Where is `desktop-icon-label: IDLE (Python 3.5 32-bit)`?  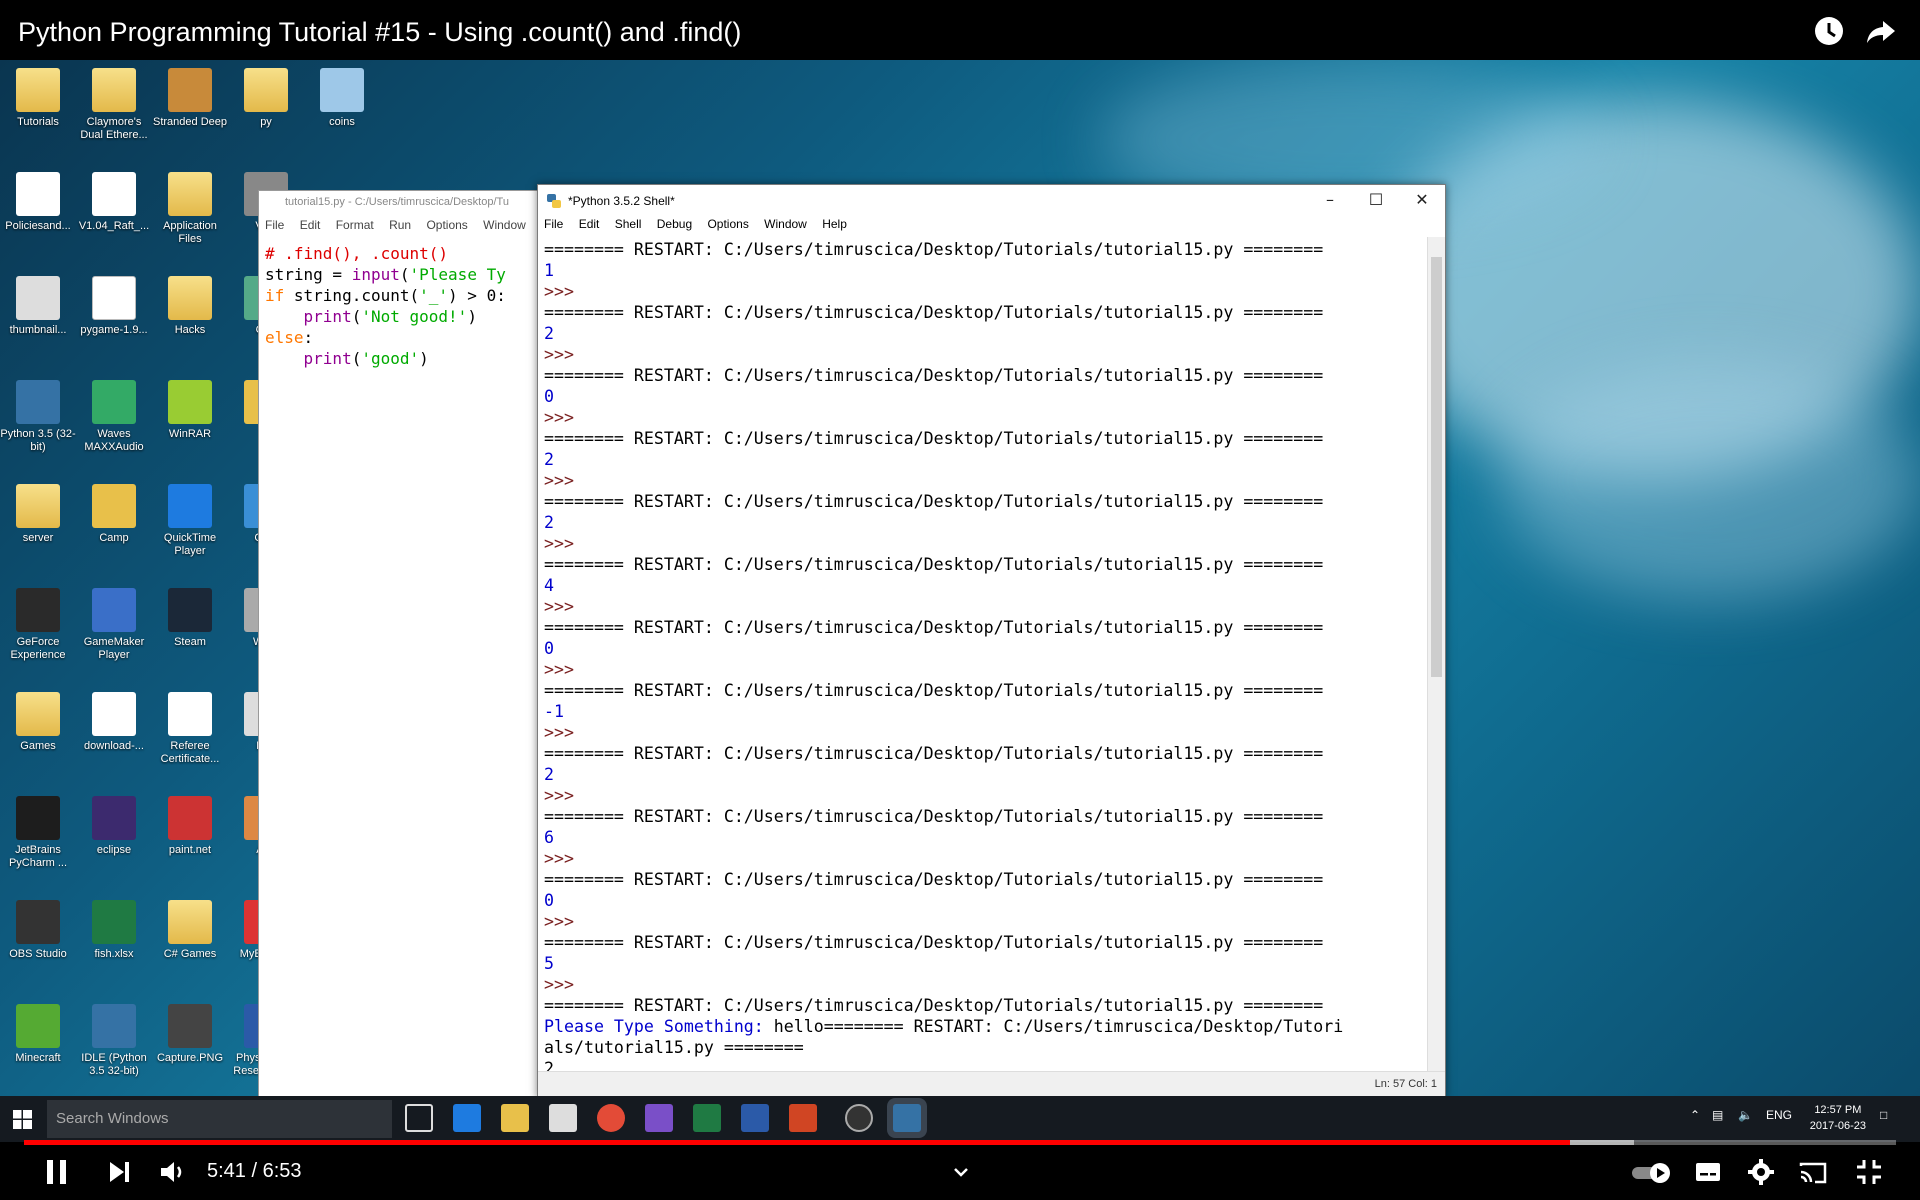
desktop-icon-label: IDLE (Python 3.5 32-bit) is located at coordinates (114, 1064).